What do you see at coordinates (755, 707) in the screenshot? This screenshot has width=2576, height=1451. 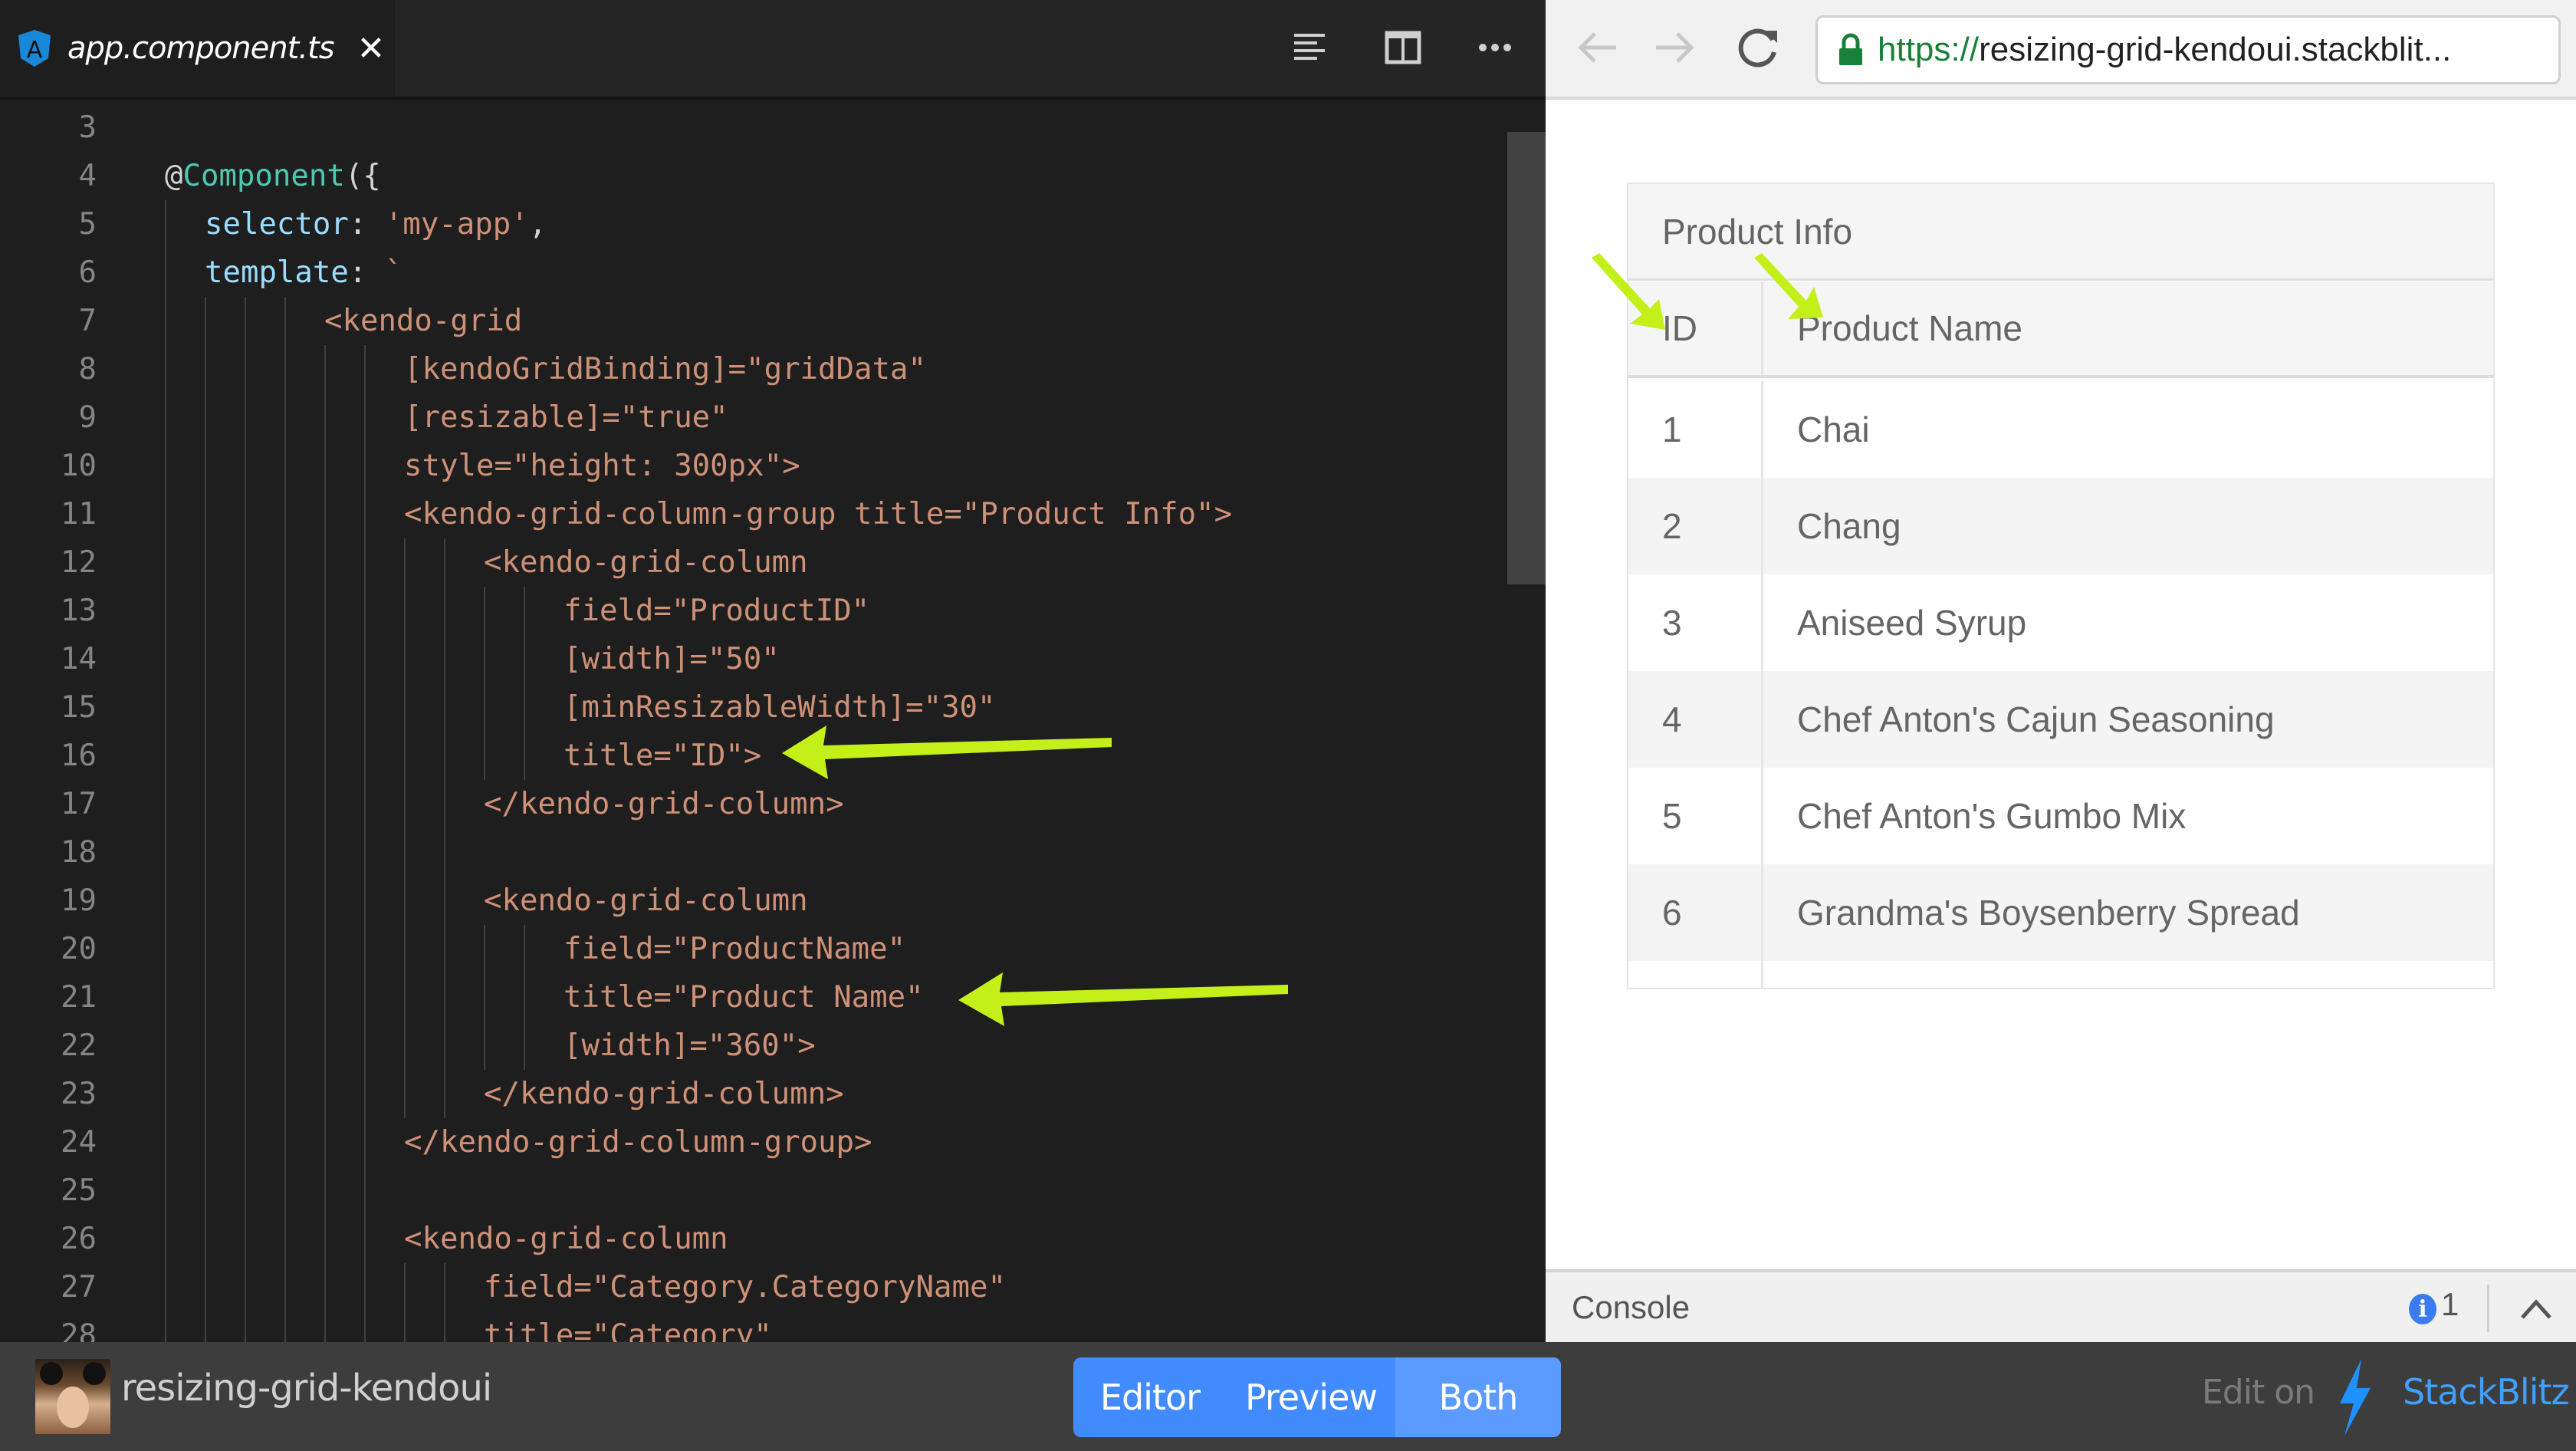 I see `code-line: 15 [minResizableWidth]="30"` at bounding box center [755, 707].